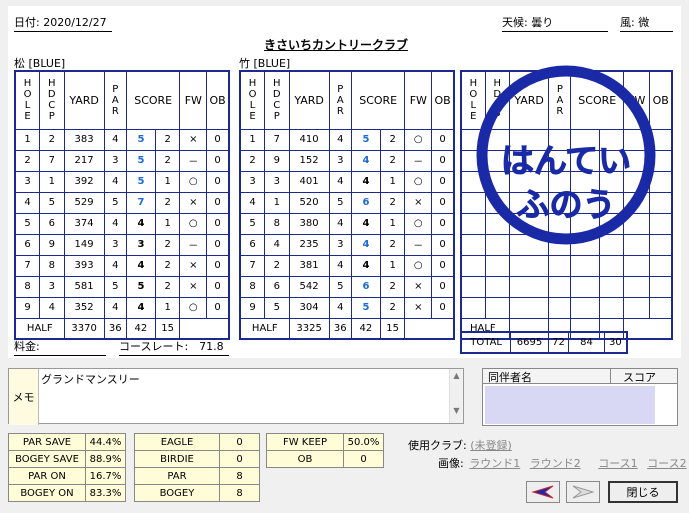 The height and width of the screenshot is (513, 689). I want to click on hole-row: 3 3 401 4 4 1 ○ 0, so click(347, 181).